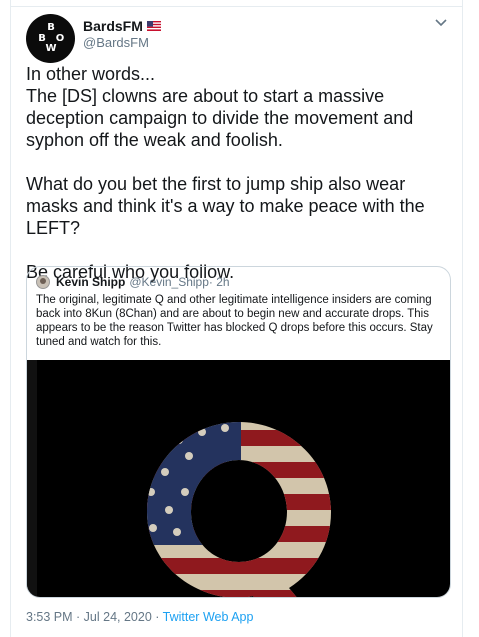 Image resolution: width=479 pixels, height=637 pixels. I want to click on quoted-handle: @Kevin_Shipp, so click(169, 282).